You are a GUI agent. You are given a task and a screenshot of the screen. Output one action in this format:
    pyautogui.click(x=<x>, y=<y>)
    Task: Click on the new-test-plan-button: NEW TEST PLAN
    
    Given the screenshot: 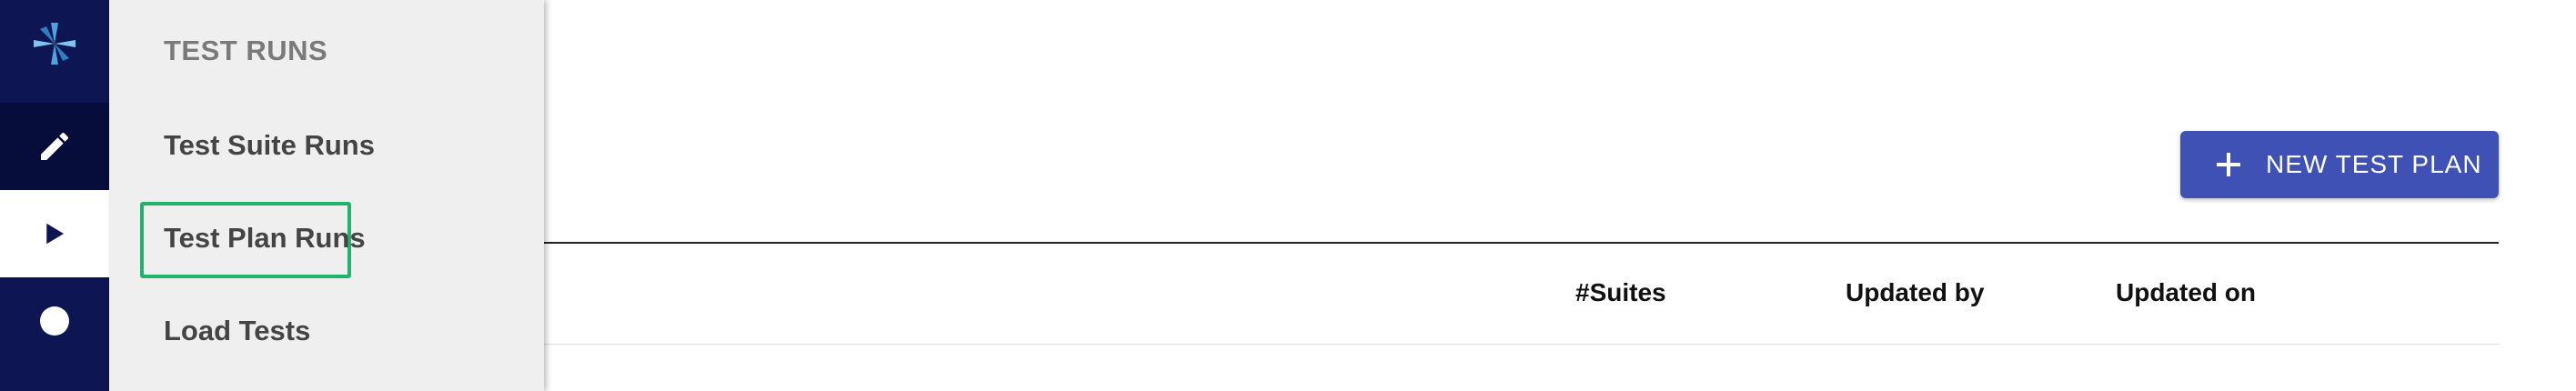 What is the action you would take?
    pyautogui.click(x=2339, y=165)
    